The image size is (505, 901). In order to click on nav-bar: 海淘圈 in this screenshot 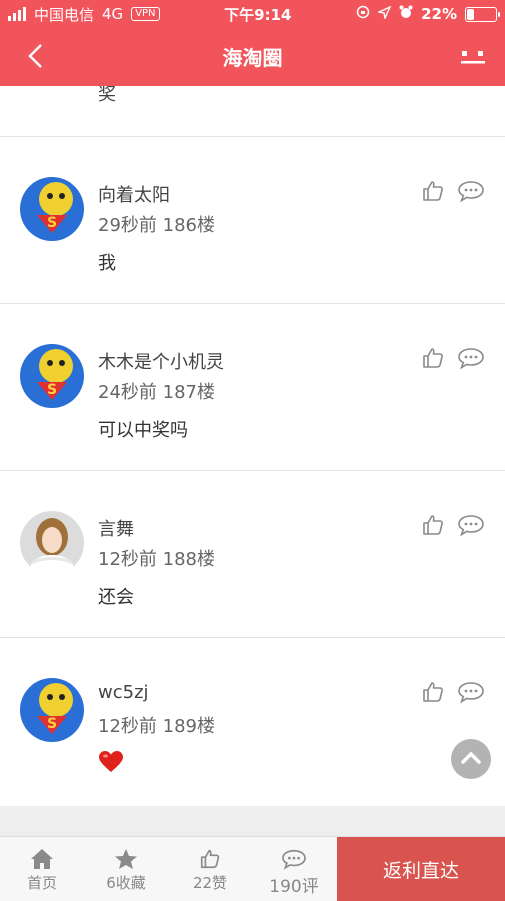, I will do `click(252, 57)`.